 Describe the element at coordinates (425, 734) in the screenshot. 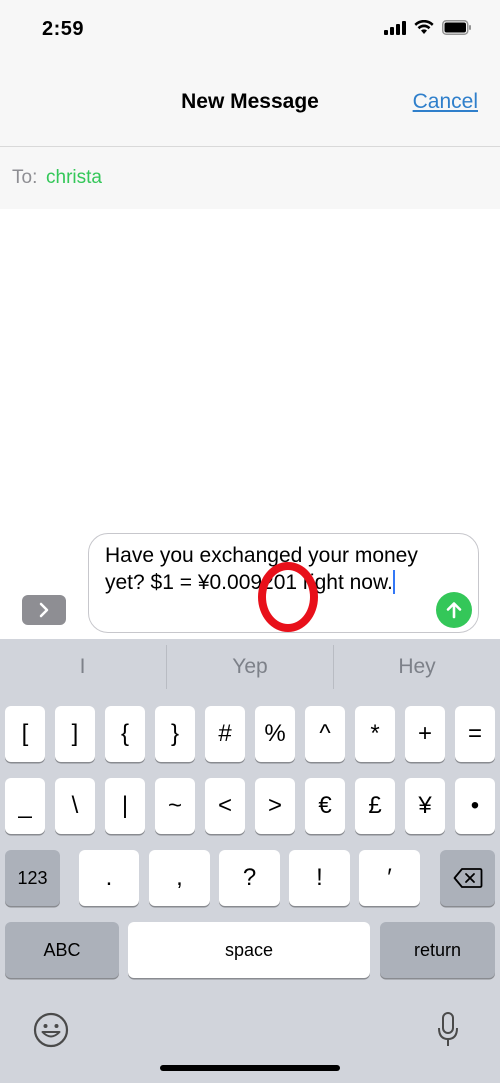

I see `key: +` at that location.